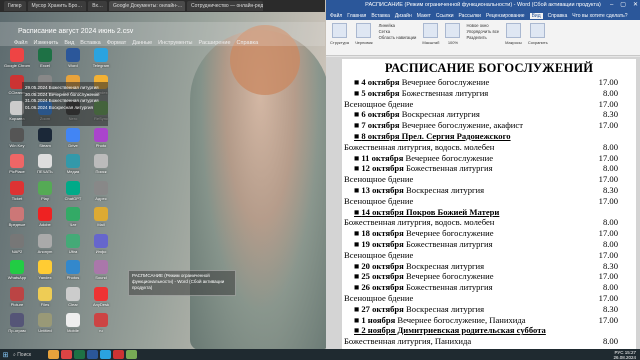  What do you see at coordinates (536, 15) in the screenshot?
I see `ribbon-tab: Вид` at bounding box center [536, 15].